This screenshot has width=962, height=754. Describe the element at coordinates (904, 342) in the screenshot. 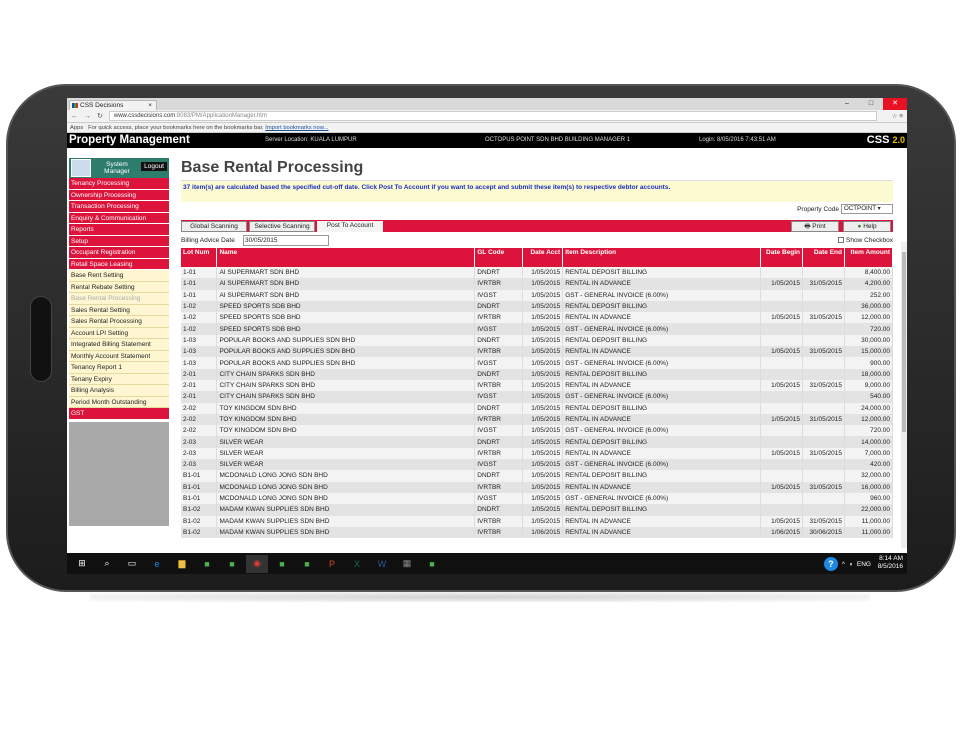

I see `scrollbar-thumb` at that location.